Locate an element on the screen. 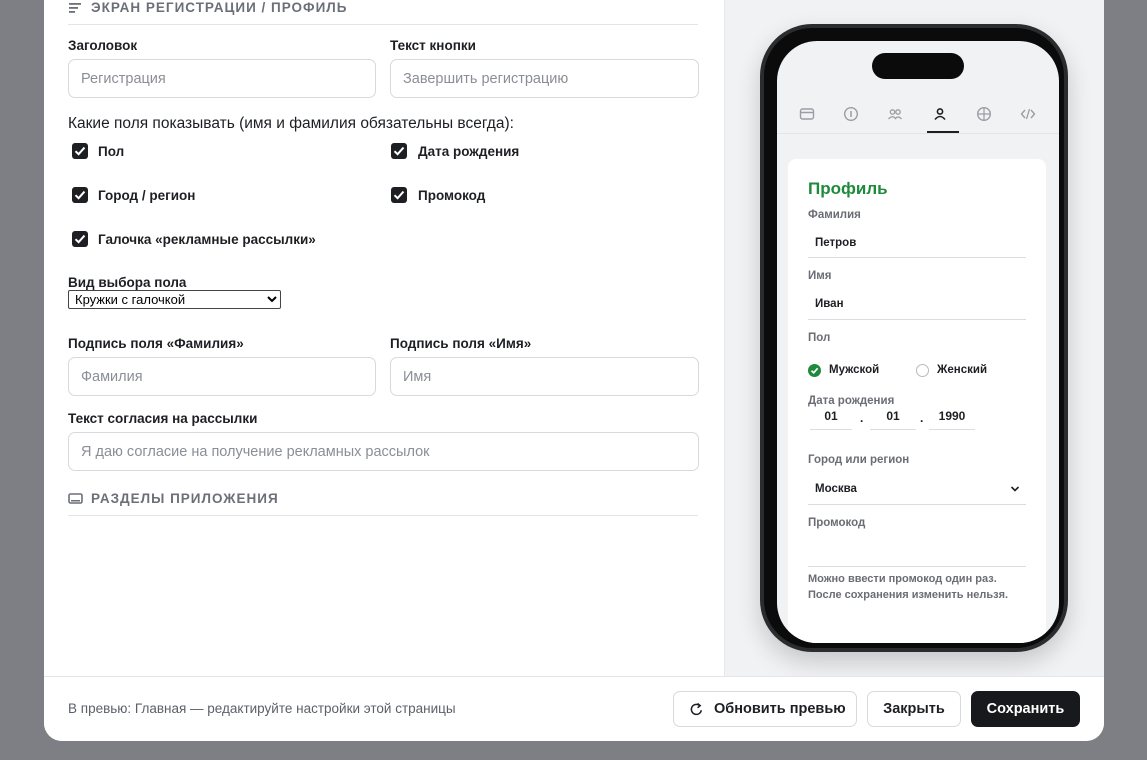 The height and width of the screenshot is (760, 1147). consent-input is located at coordinates (383, 451).